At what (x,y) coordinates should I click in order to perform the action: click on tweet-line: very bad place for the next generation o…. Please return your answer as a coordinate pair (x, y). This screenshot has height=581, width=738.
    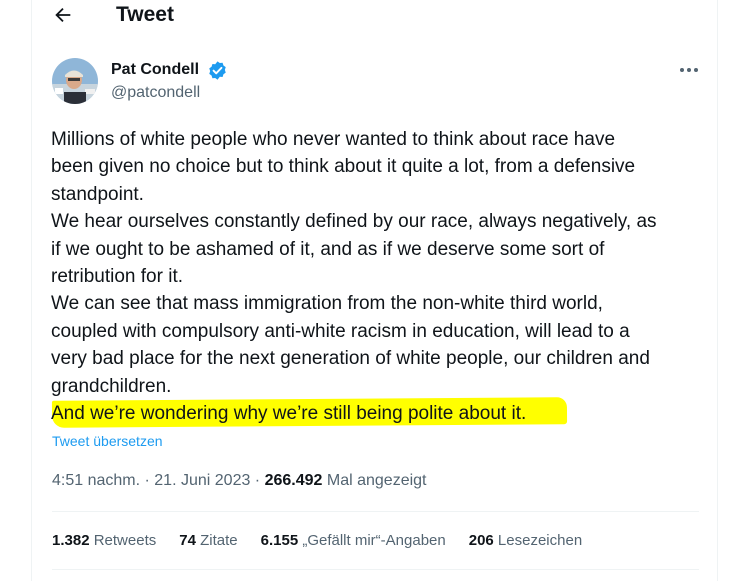
    Looking at the image, I should click on (350, 359).